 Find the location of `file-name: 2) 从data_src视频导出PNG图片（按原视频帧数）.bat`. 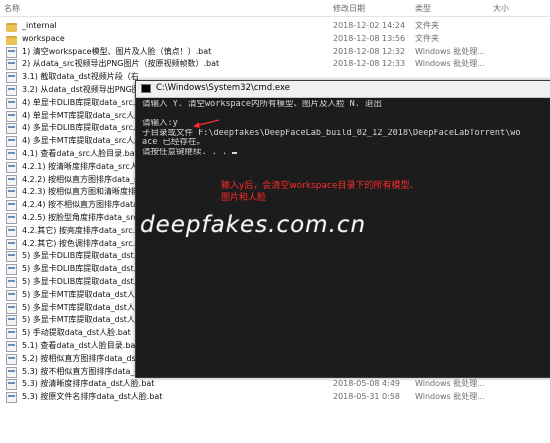

file-name: 2) 从data_src视频导出PNG图片（按原视频帧数）.bat is located at coordinates (121, 64).